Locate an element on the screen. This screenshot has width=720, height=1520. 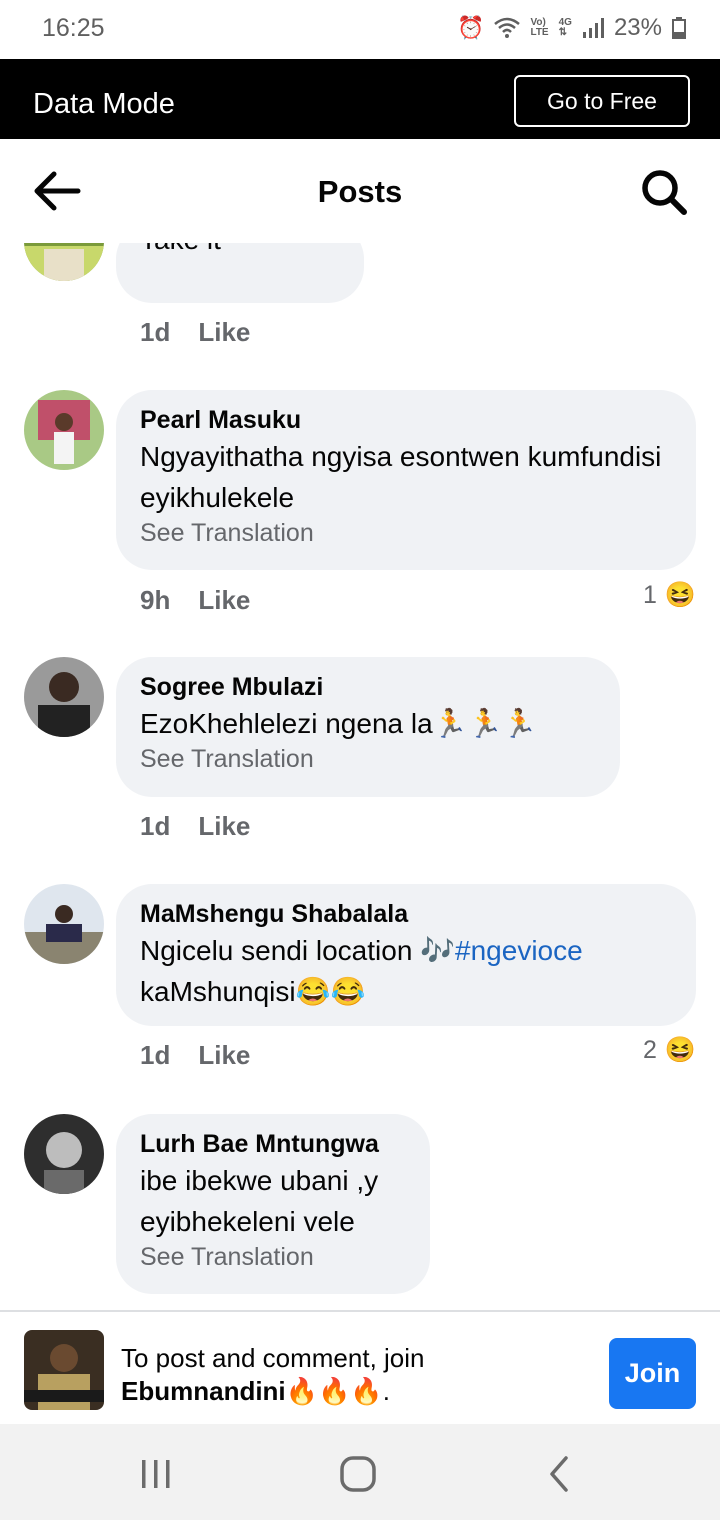
comment-text: ibe ibekwe ubani ,y eyibhekeleni vele is located at coordinates (259, 1201).